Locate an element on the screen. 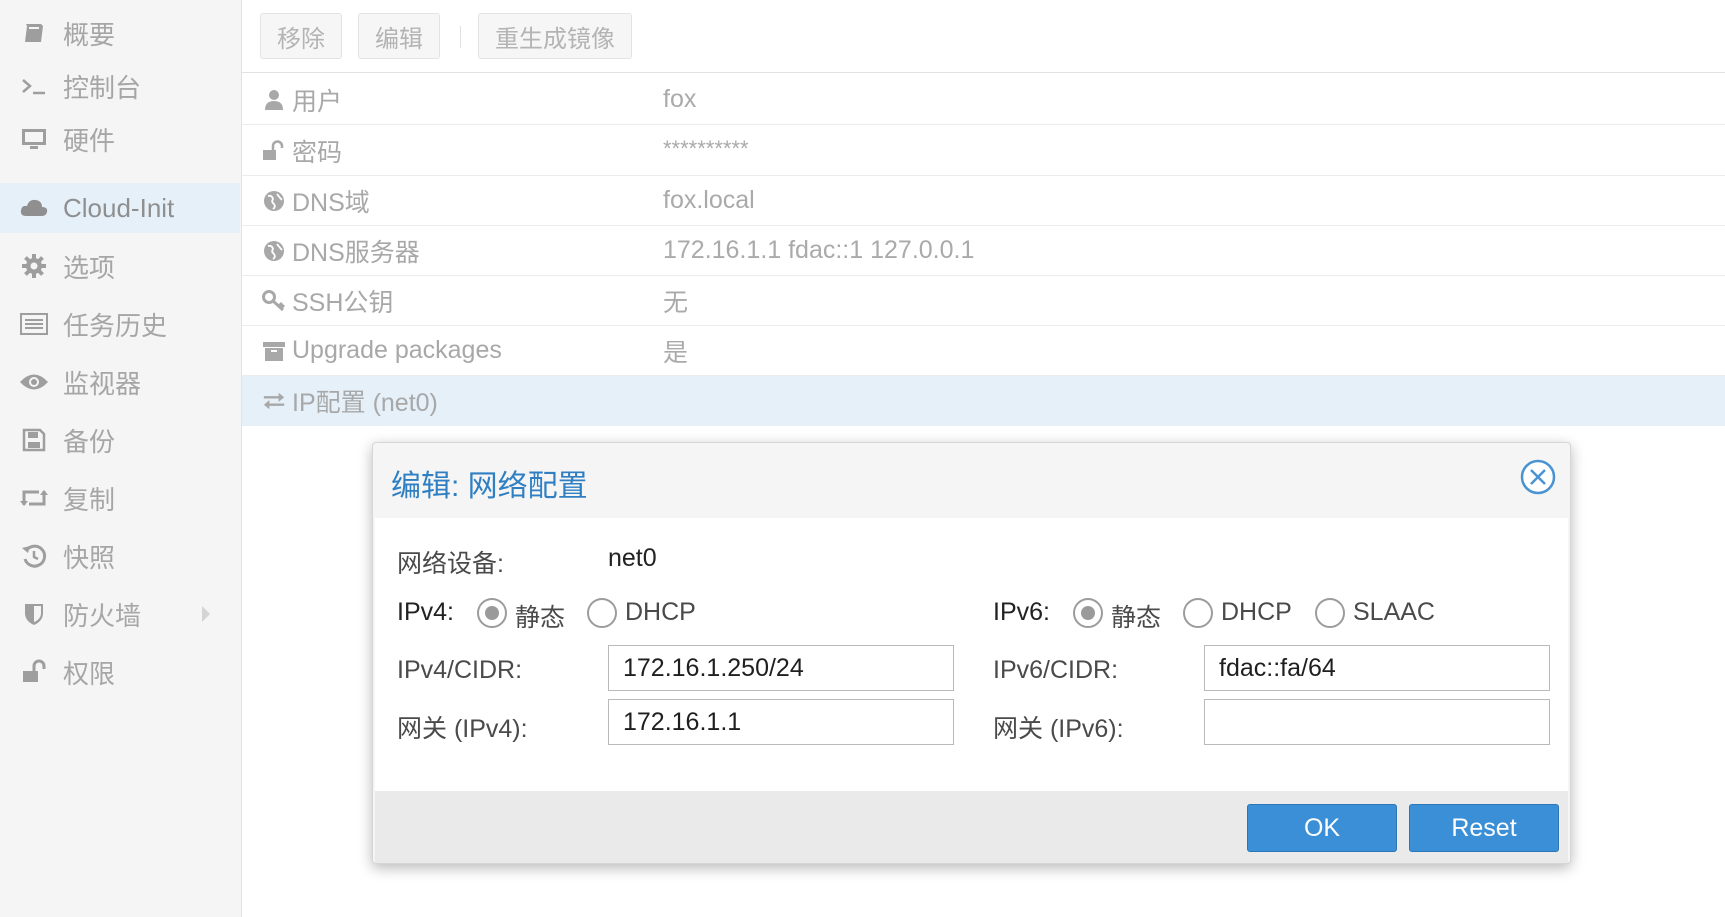  ipv6-slaac-label: SLAAC is located at coordinates (1394, 612).